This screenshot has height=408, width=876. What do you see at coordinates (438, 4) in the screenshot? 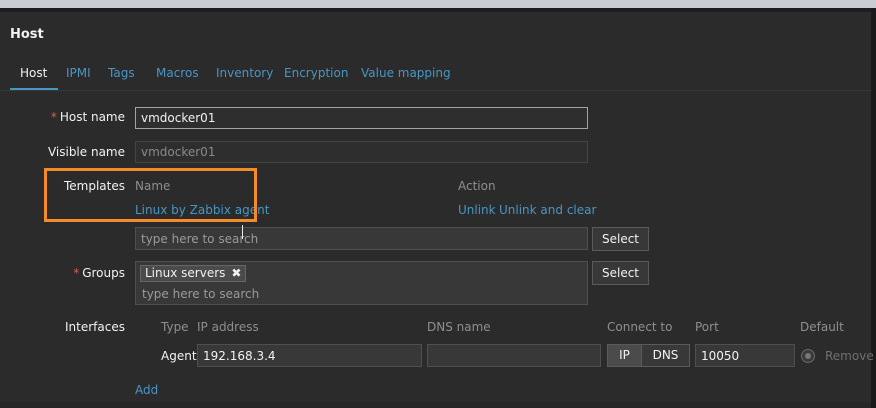
I see `window-top-strip` at bounding box center [438, 4].